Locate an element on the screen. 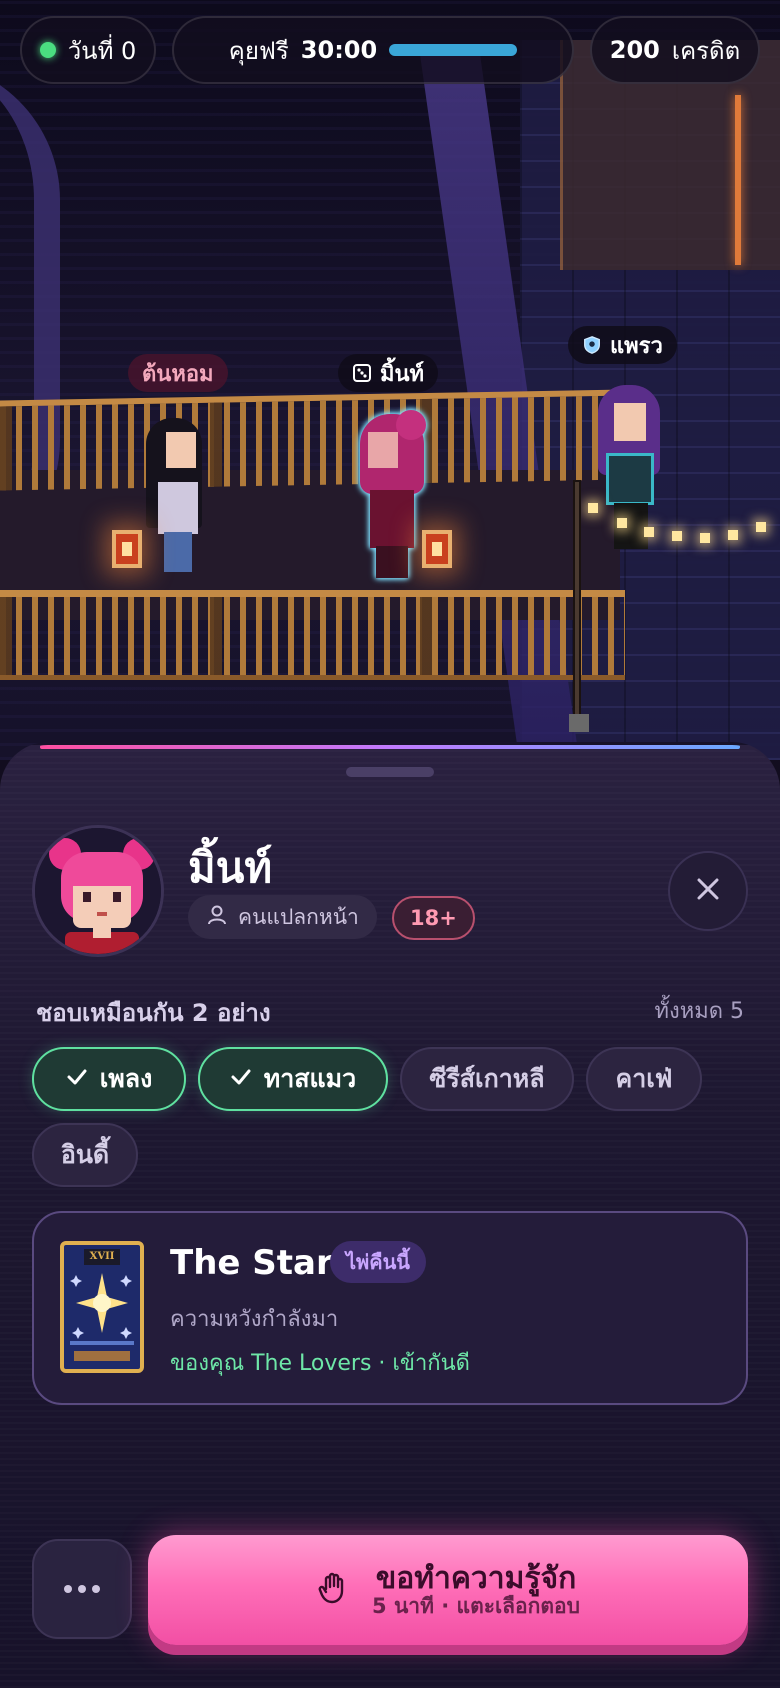 Image resolution: width=780 pixels, height=1688 pixels. tarot-title: The Star is located at coordinates (251, 1263).